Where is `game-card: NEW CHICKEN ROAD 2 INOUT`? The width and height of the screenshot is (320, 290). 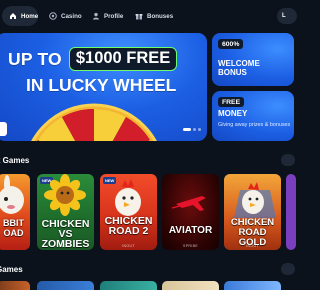
game-card: NEW CHICKEN ROAD 2 INOUT is located at coordinates (128, 212).